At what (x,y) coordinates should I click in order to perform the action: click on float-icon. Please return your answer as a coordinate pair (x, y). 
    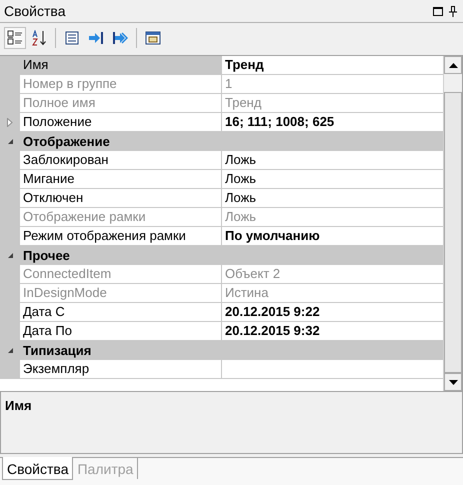
    Looking at the image, I should click on (438, 11).